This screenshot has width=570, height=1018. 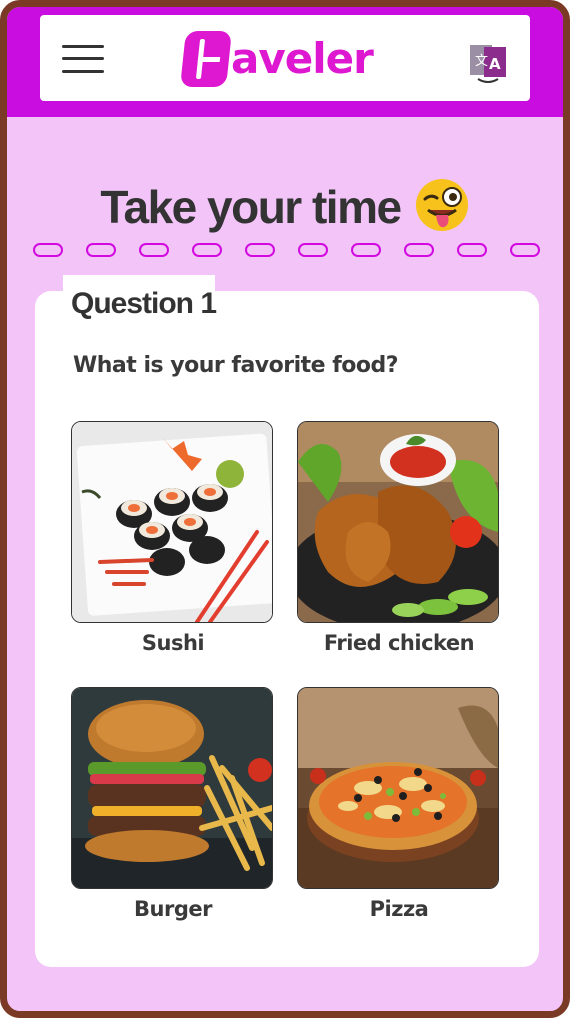 I want to click on answer-option-fried-chicken: Fried chicken, so click(x=399, y=538).